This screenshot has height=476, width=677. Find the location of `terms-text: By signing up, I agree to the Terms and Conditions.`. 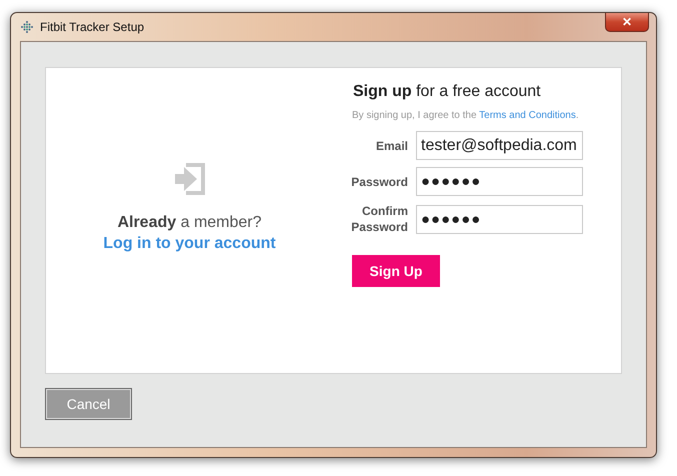

terms-text: By signing up, I agree to the Terms and Conditions. is located at coordinates (465, 115).